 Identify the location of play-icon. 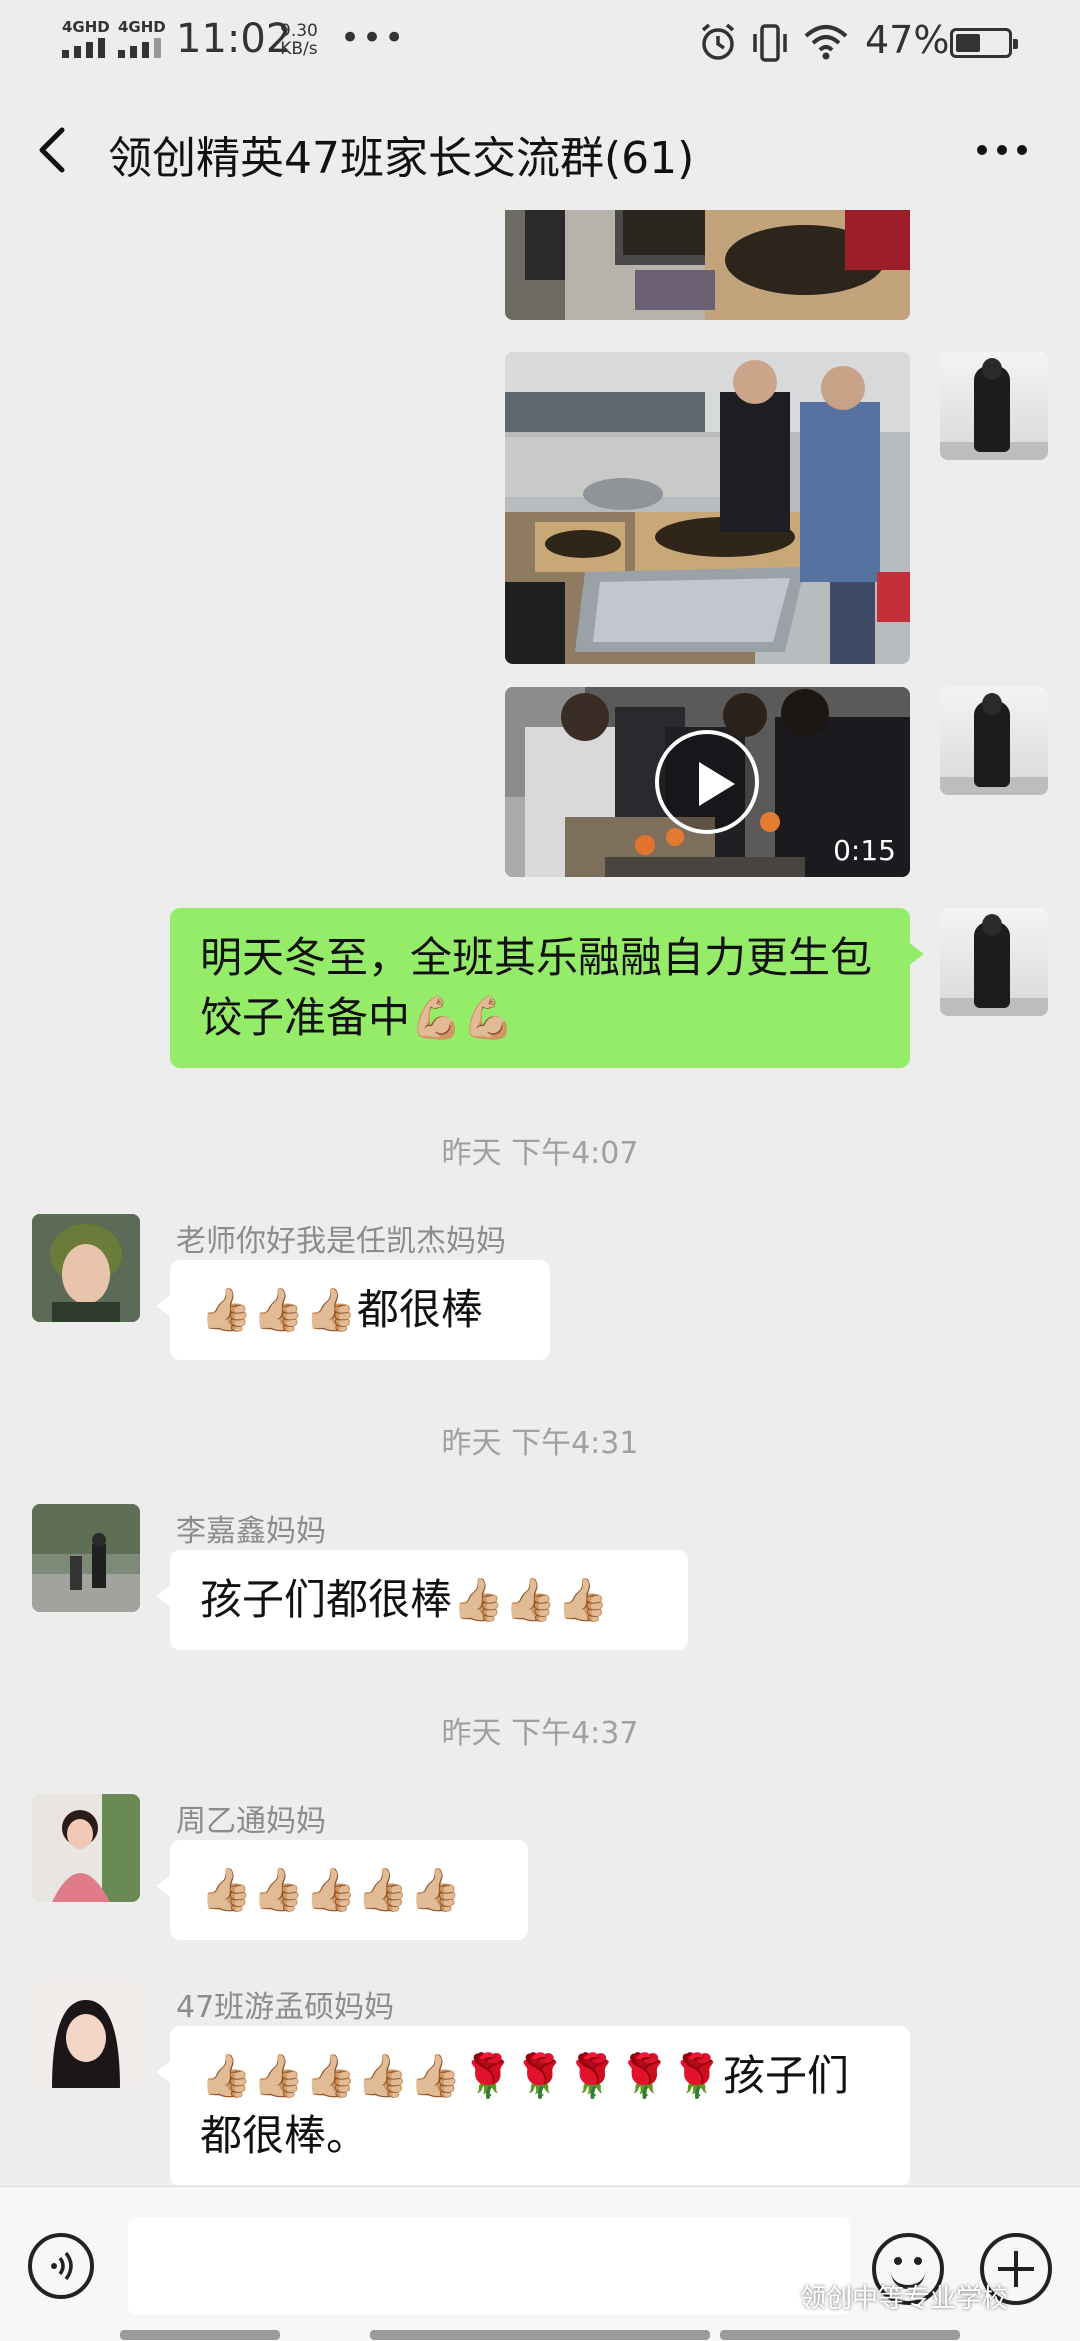
(707, 782).